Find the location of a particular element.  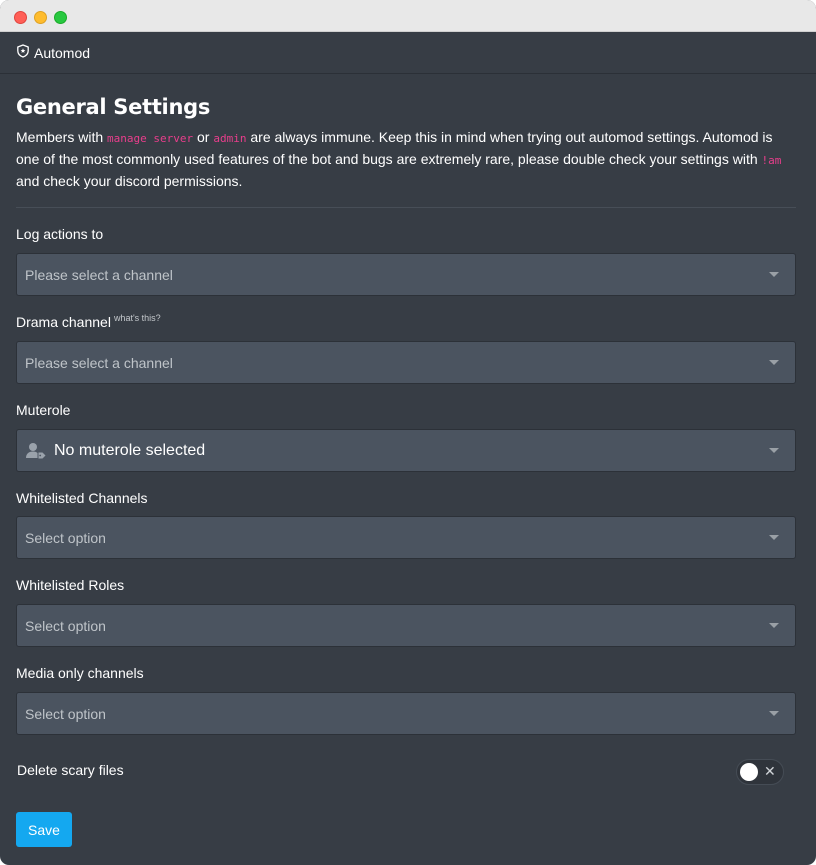

media-only-channels-placeholder: Select option is located at coordinates (65, 713).